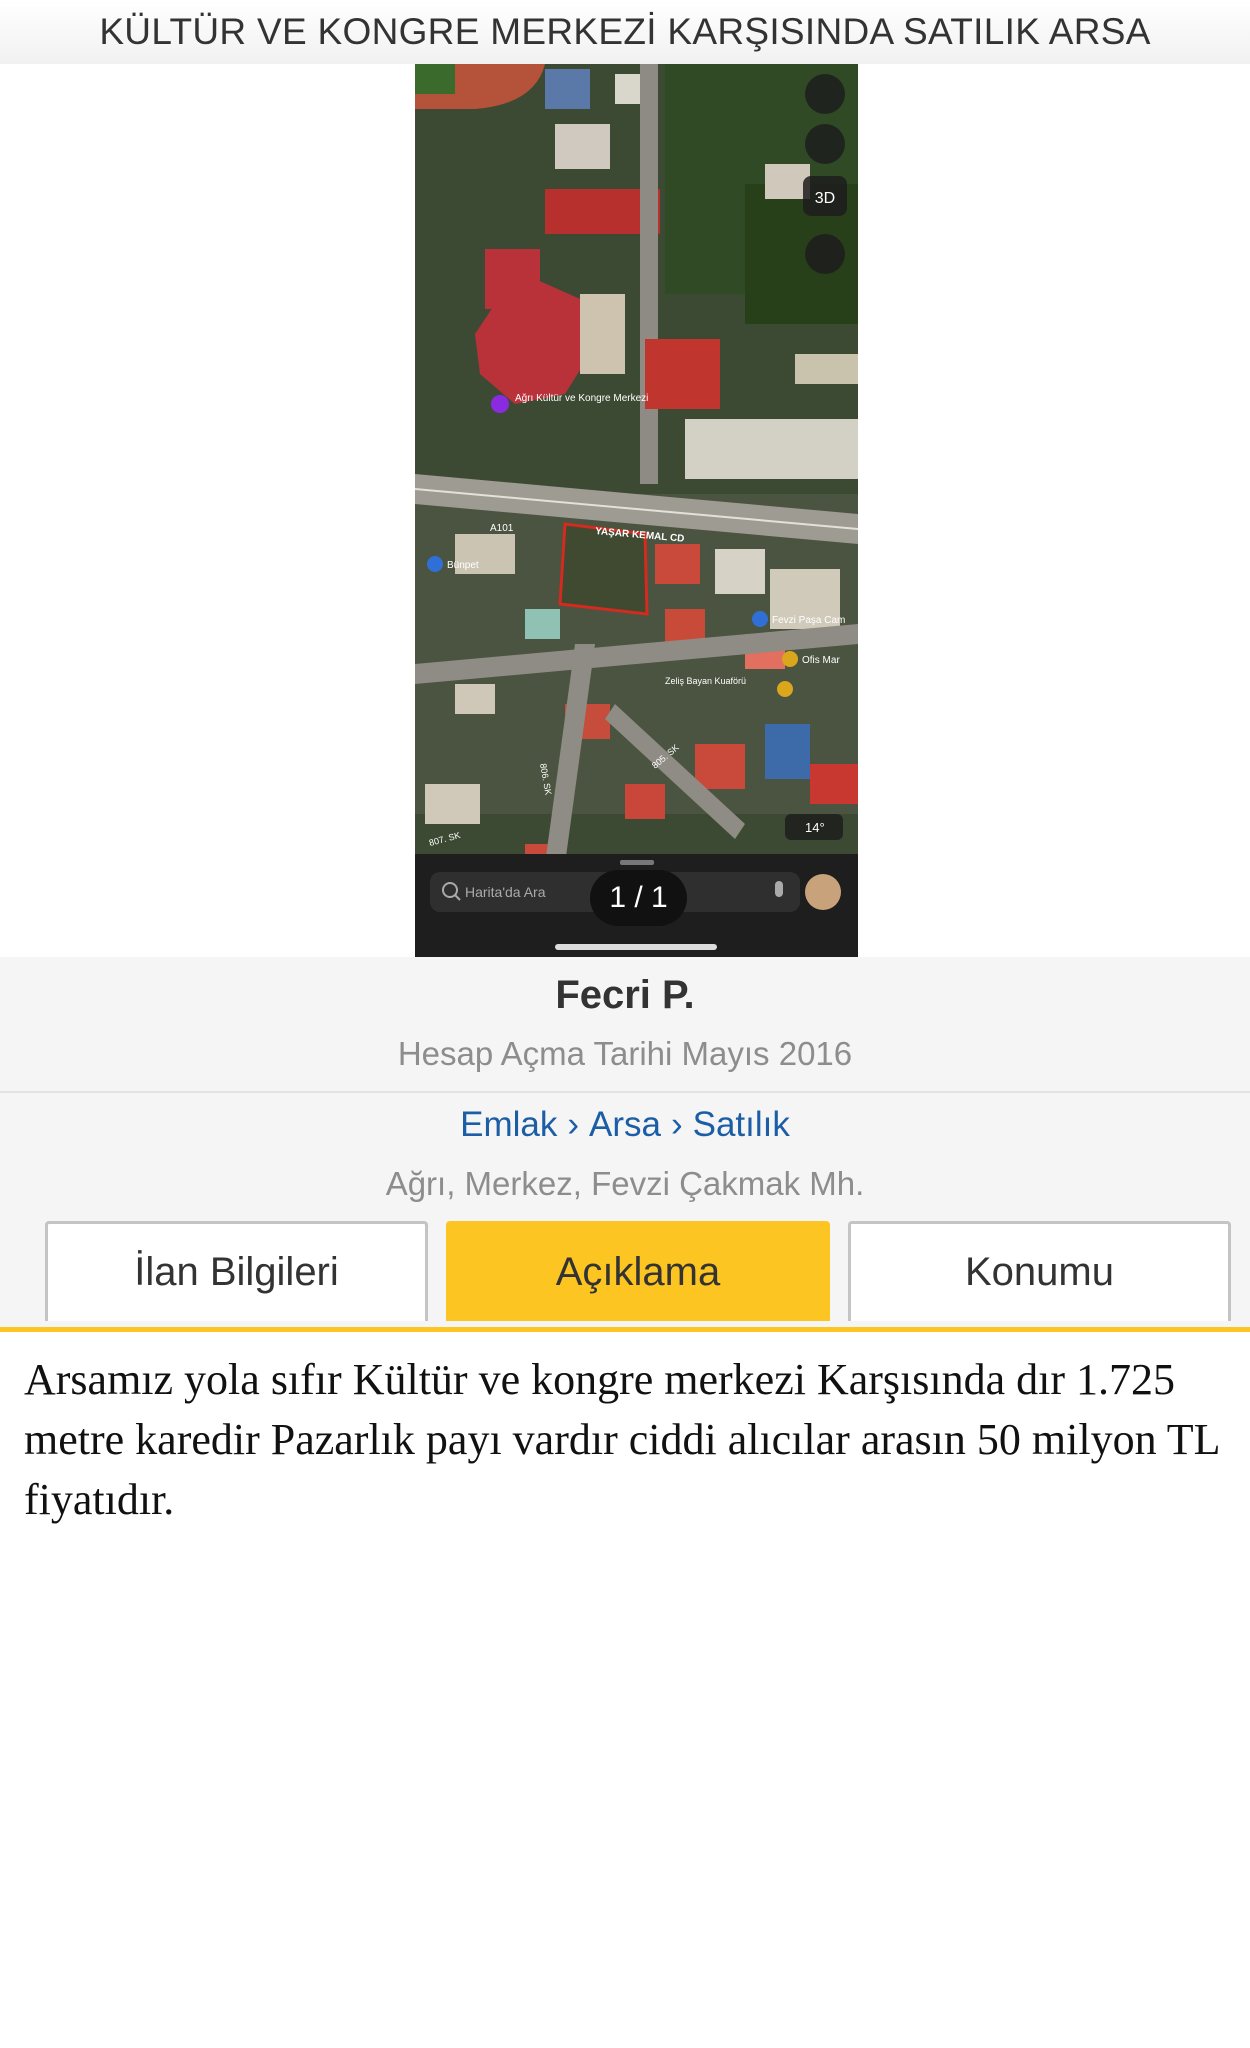  Describe the element at coordinates (505, 892) in the screenshot. I see `map-search-placeholder: Harita'da Ara` at that location.